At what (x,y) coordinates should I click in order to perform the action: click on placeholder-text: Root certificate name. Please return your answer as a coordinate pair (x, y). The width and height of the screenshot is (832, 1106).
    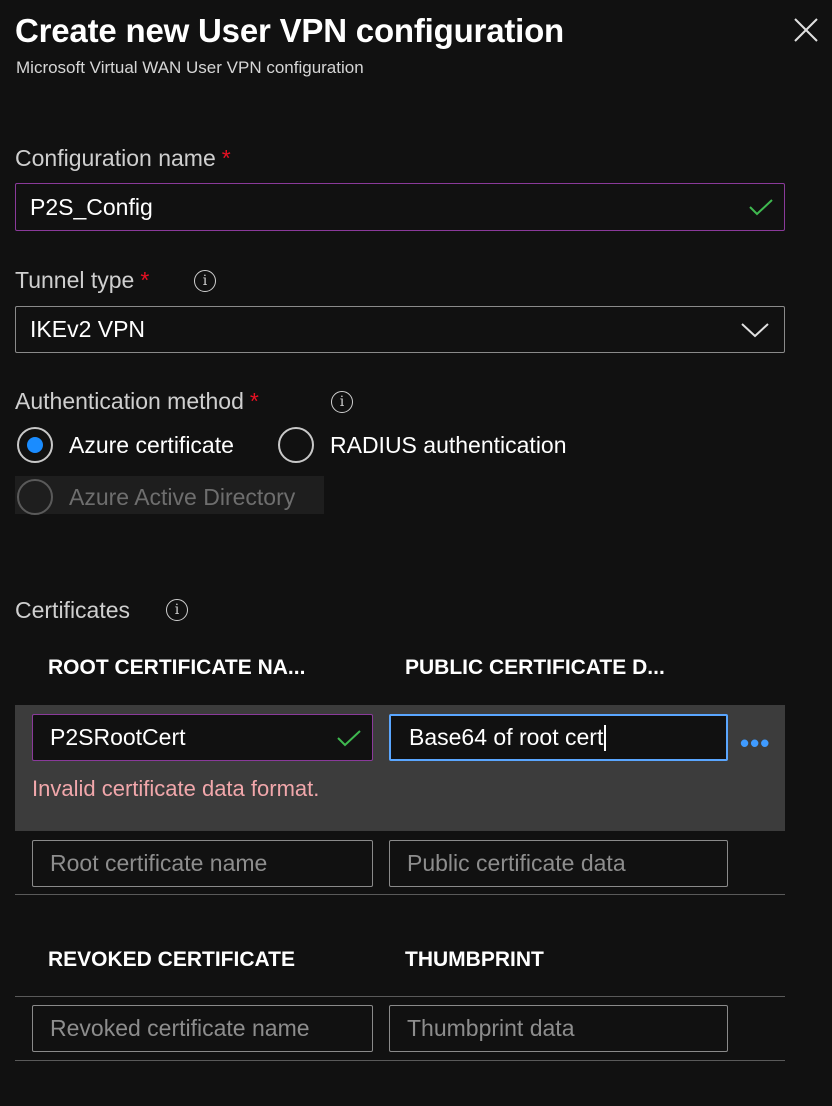
    Looking at the image, I should click on (159, 863).